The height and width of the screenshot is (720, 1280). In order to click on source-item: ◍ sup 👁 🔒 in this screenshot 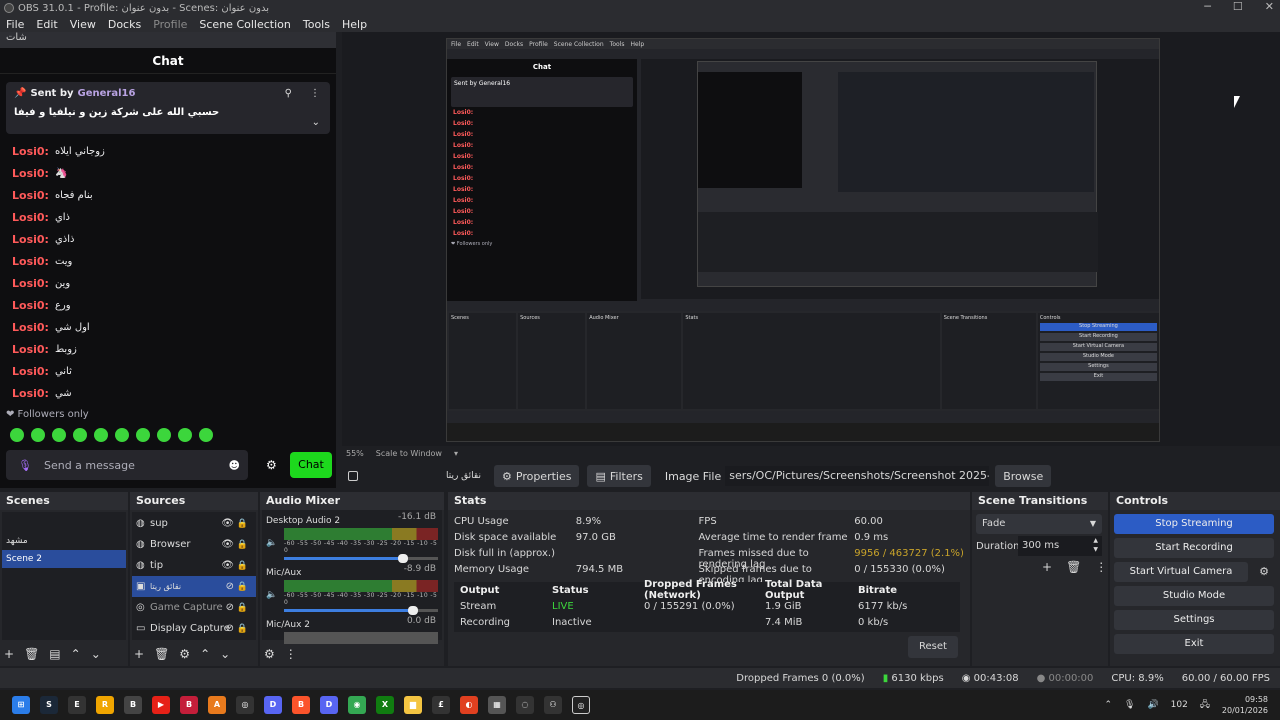, I will do `click(194, 523)`.